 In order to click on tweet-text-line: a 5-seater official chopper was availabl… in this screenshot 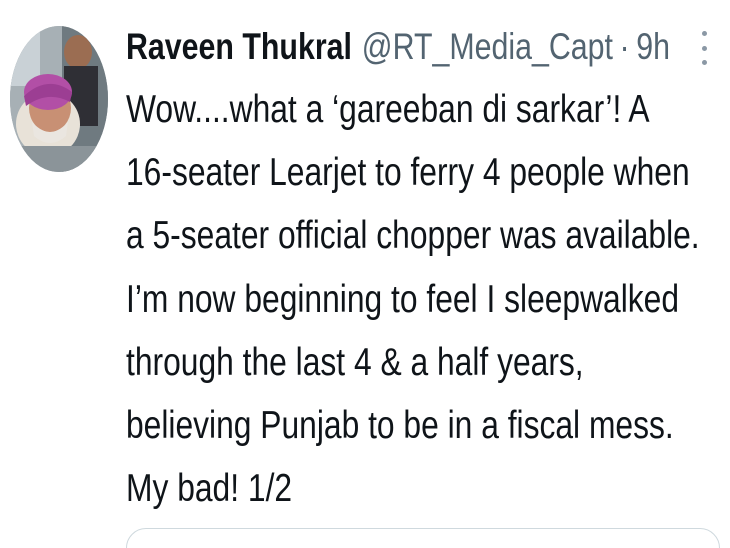, I will do `click(413, 236)`.